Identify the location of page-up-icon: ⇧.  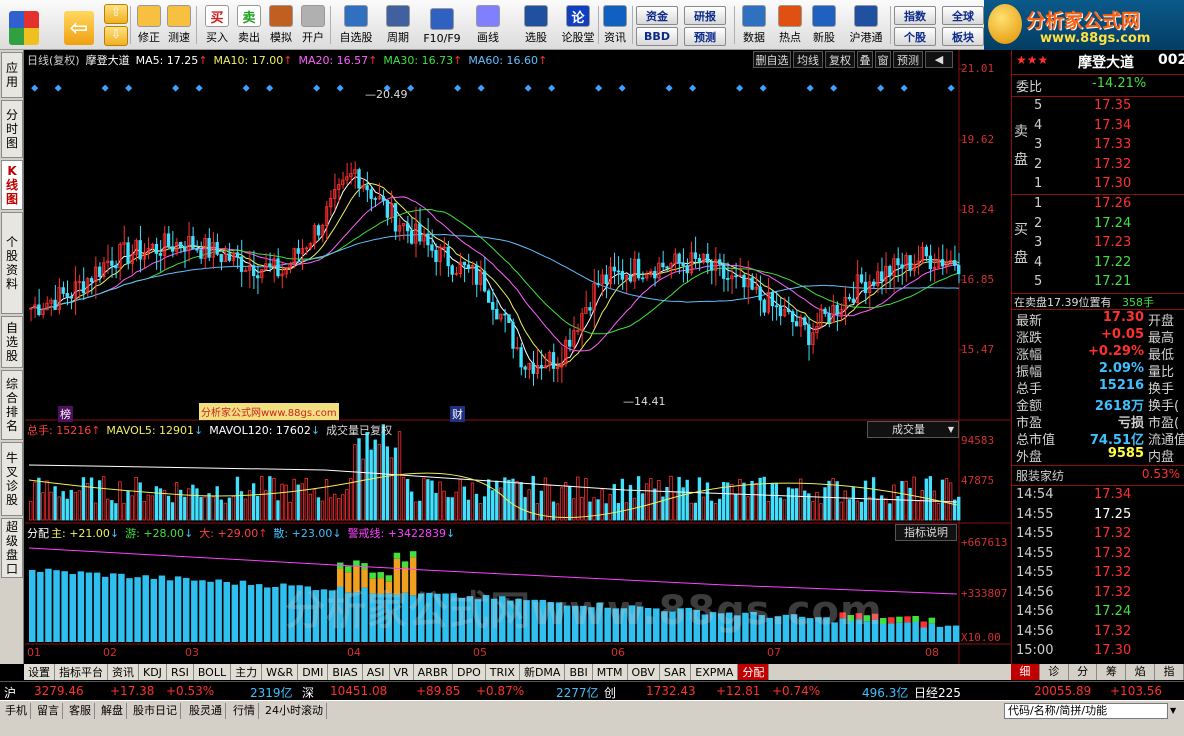
(116, 14).